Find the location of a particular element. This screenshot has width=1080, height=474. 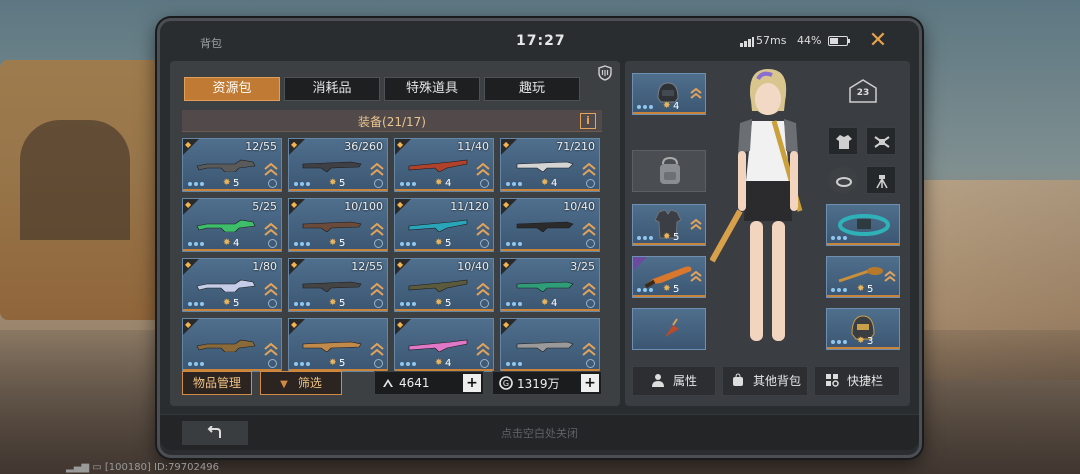

background-window is located at coordinates (75, 180).